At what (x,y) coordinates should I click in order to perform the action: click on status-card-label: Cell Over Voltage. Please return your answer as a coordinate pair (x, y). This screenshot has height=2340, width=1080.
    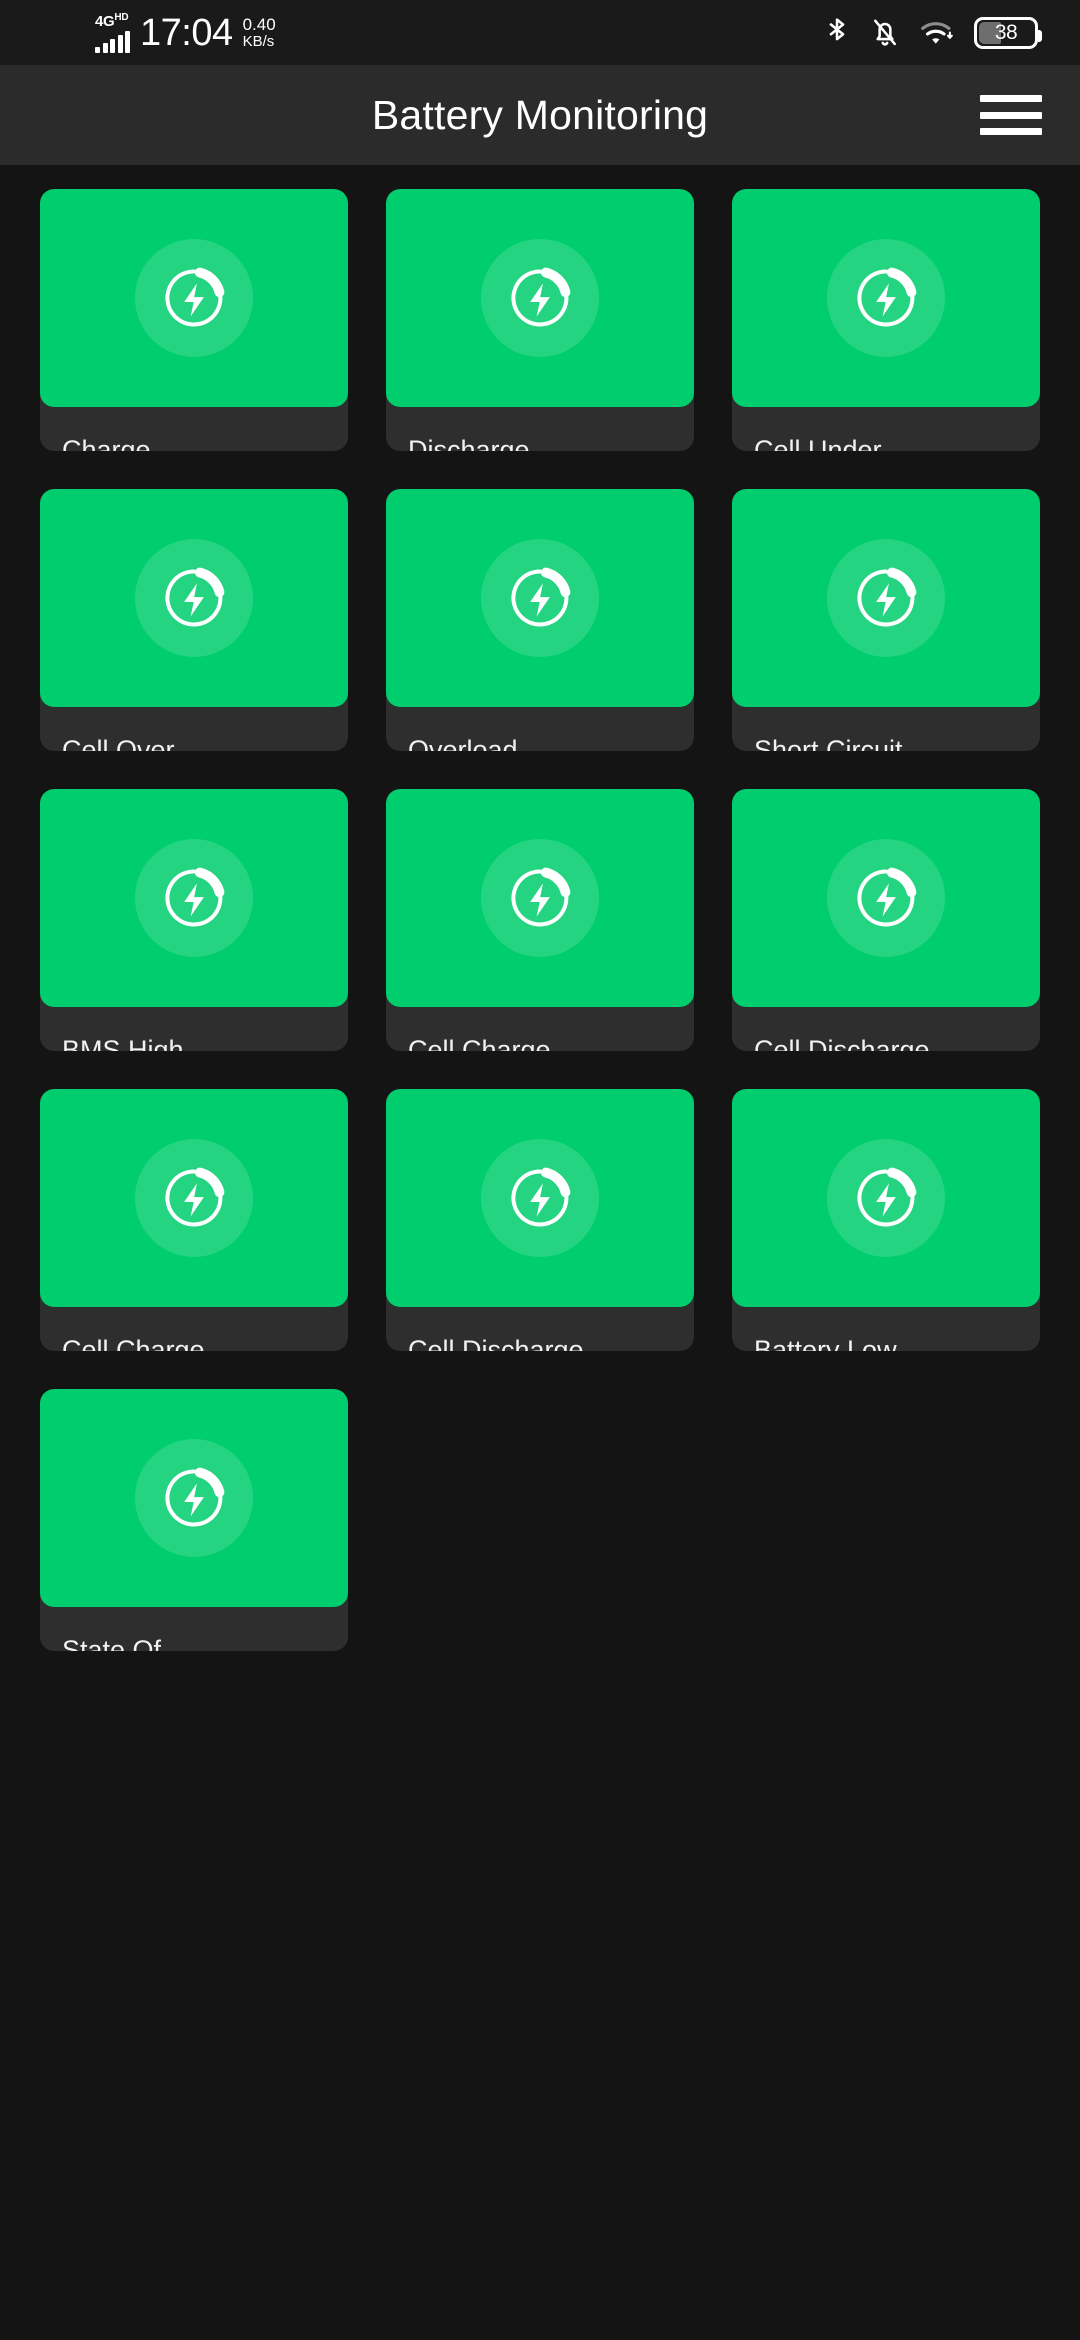
    Looking at the image, I should click on (118, 743).